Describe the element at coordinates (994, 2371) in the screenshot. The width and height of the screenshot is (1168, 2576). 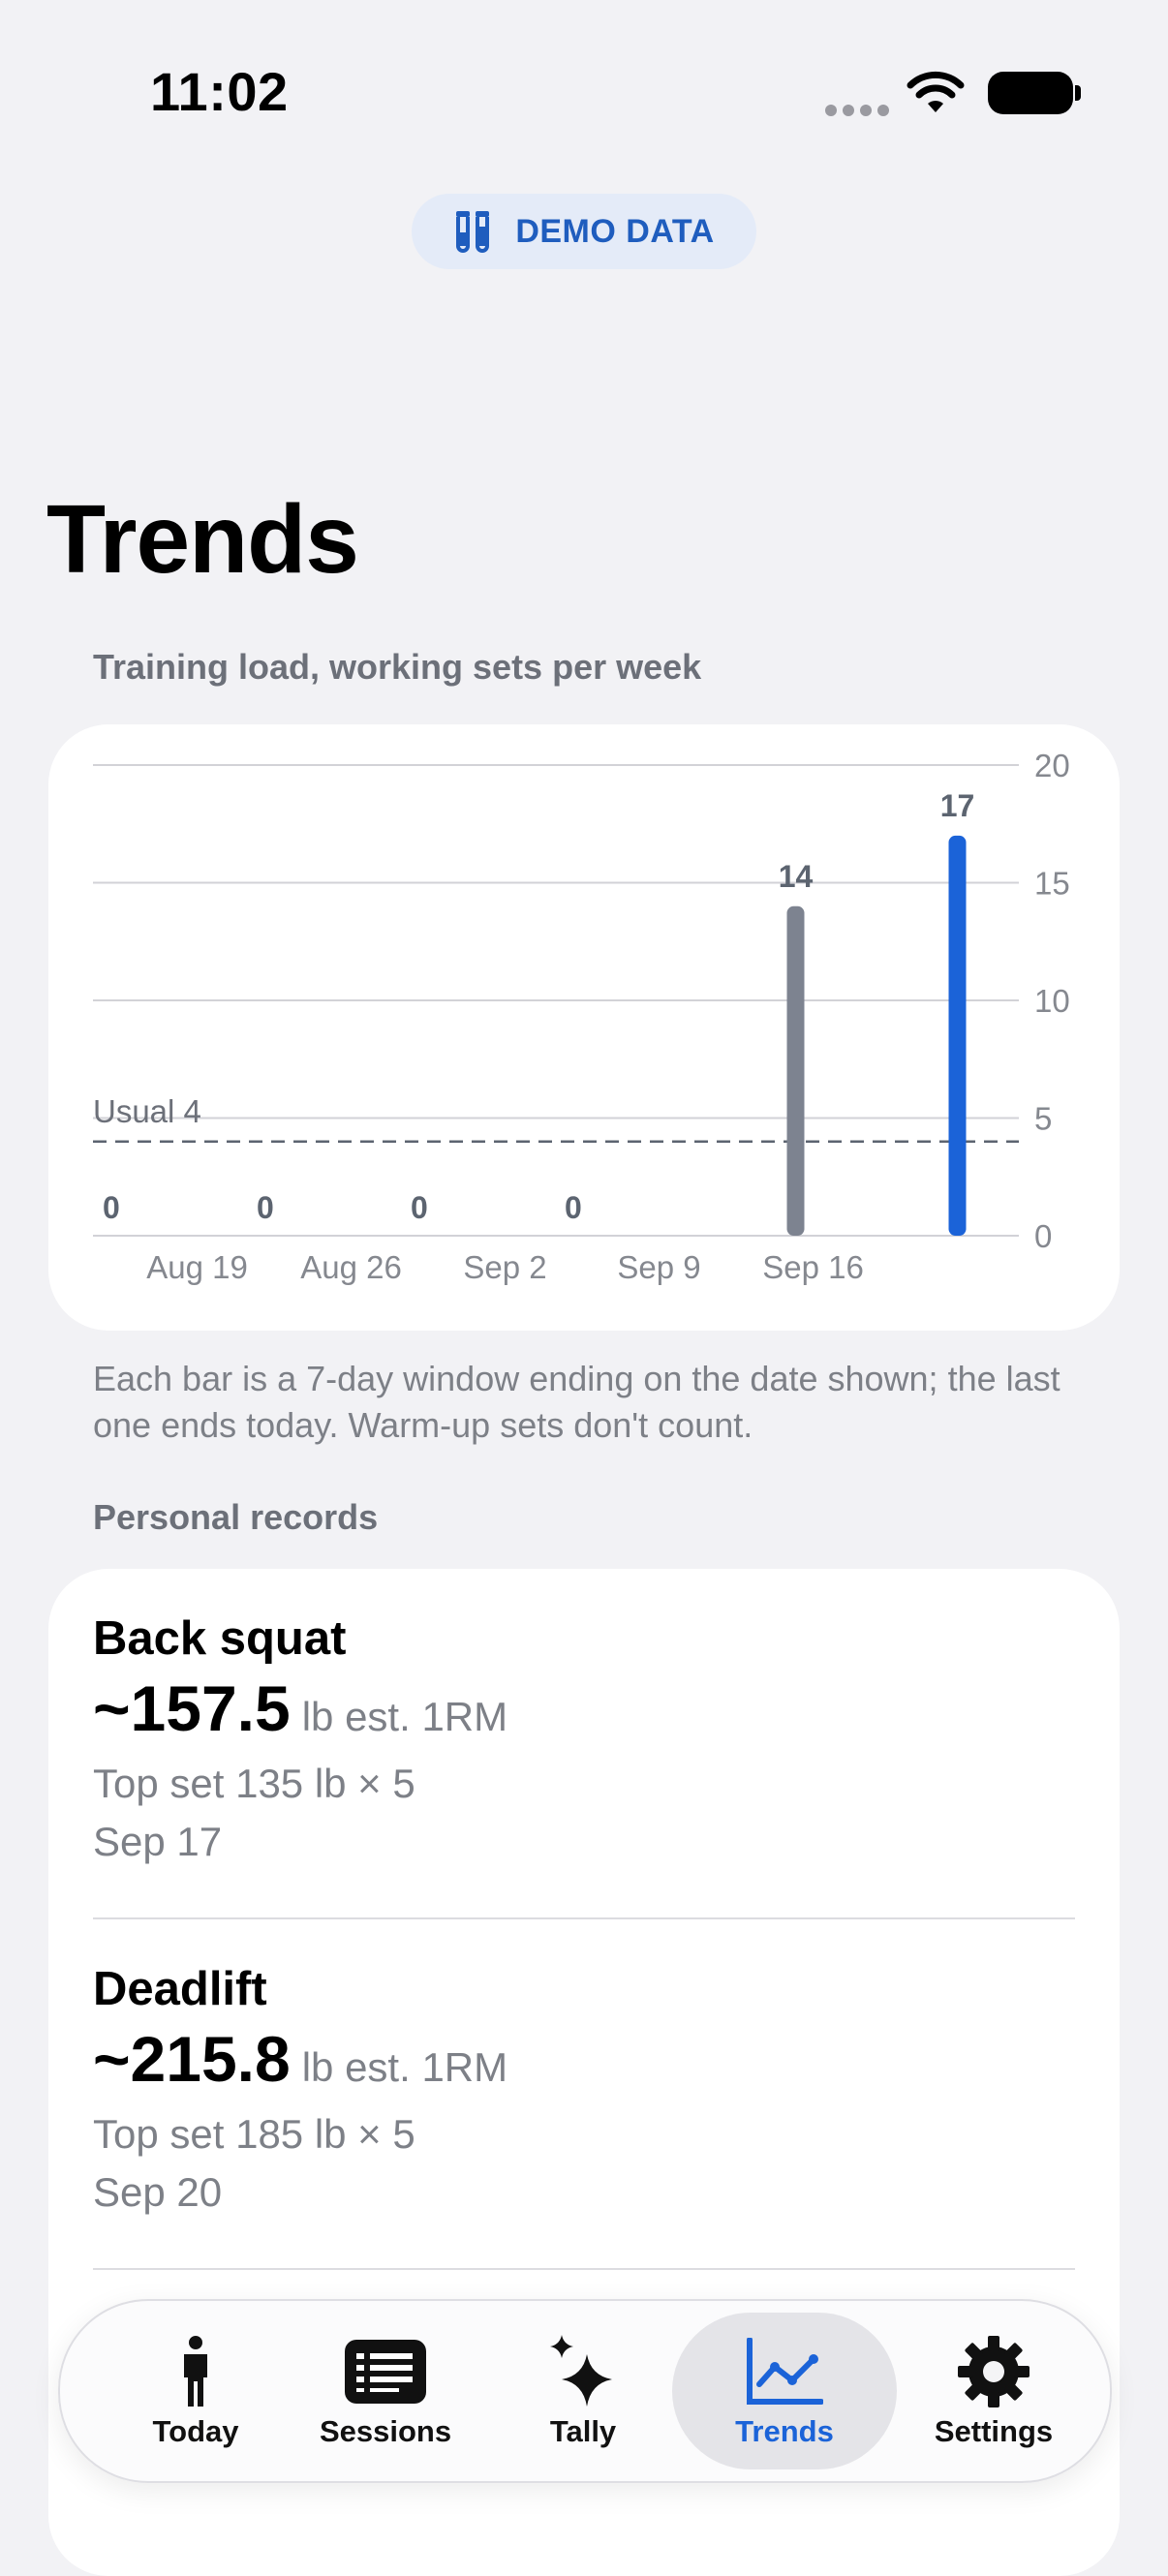
I see `gear-icon` at that location.